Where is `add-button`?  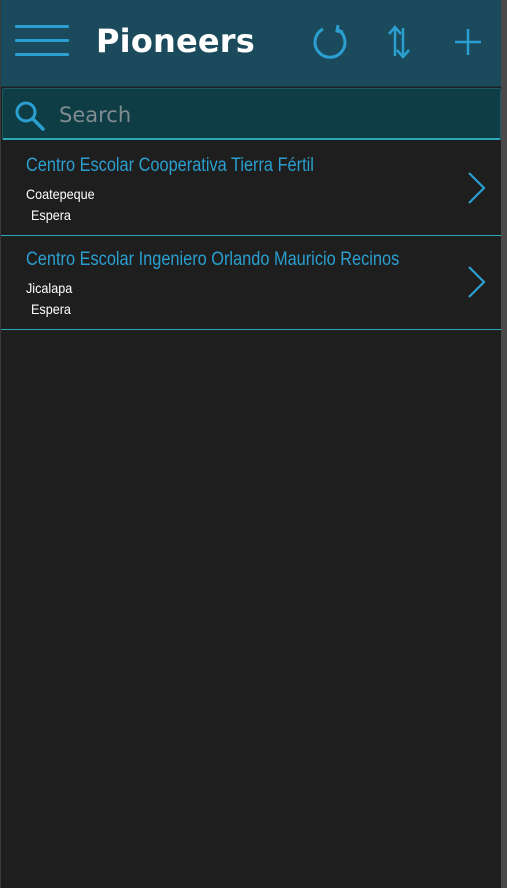
add-button is located at coordinates (468, 42).